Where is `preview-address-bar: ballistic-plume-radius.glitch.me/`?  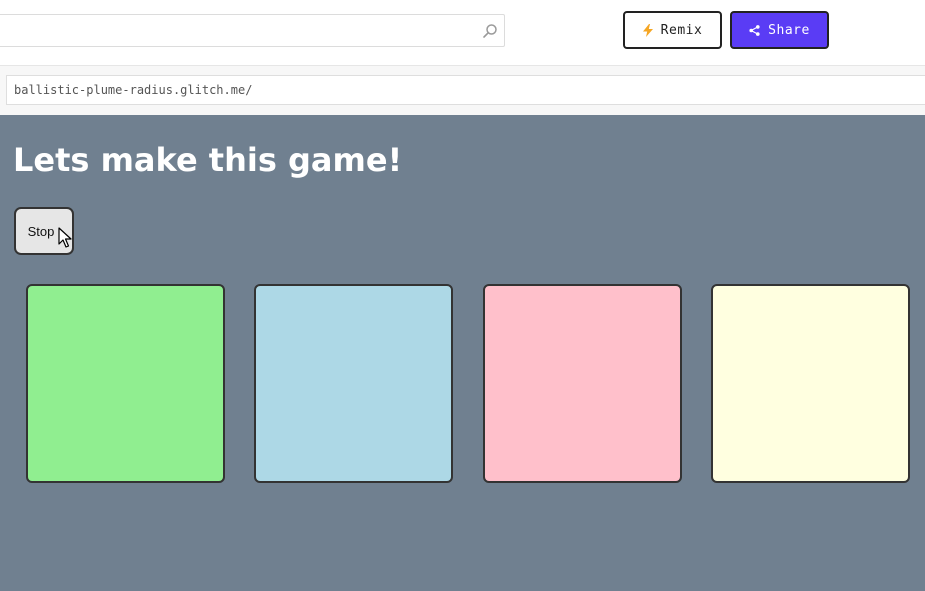
preview-address-bar: ballistic-plume-radius.glitch.me/ is located at coordinates (462, 90).